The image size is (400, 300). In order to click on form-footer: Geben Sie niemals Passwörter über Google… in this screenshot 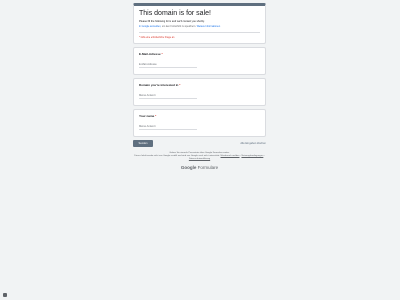, I will do `click(199, 161)`.